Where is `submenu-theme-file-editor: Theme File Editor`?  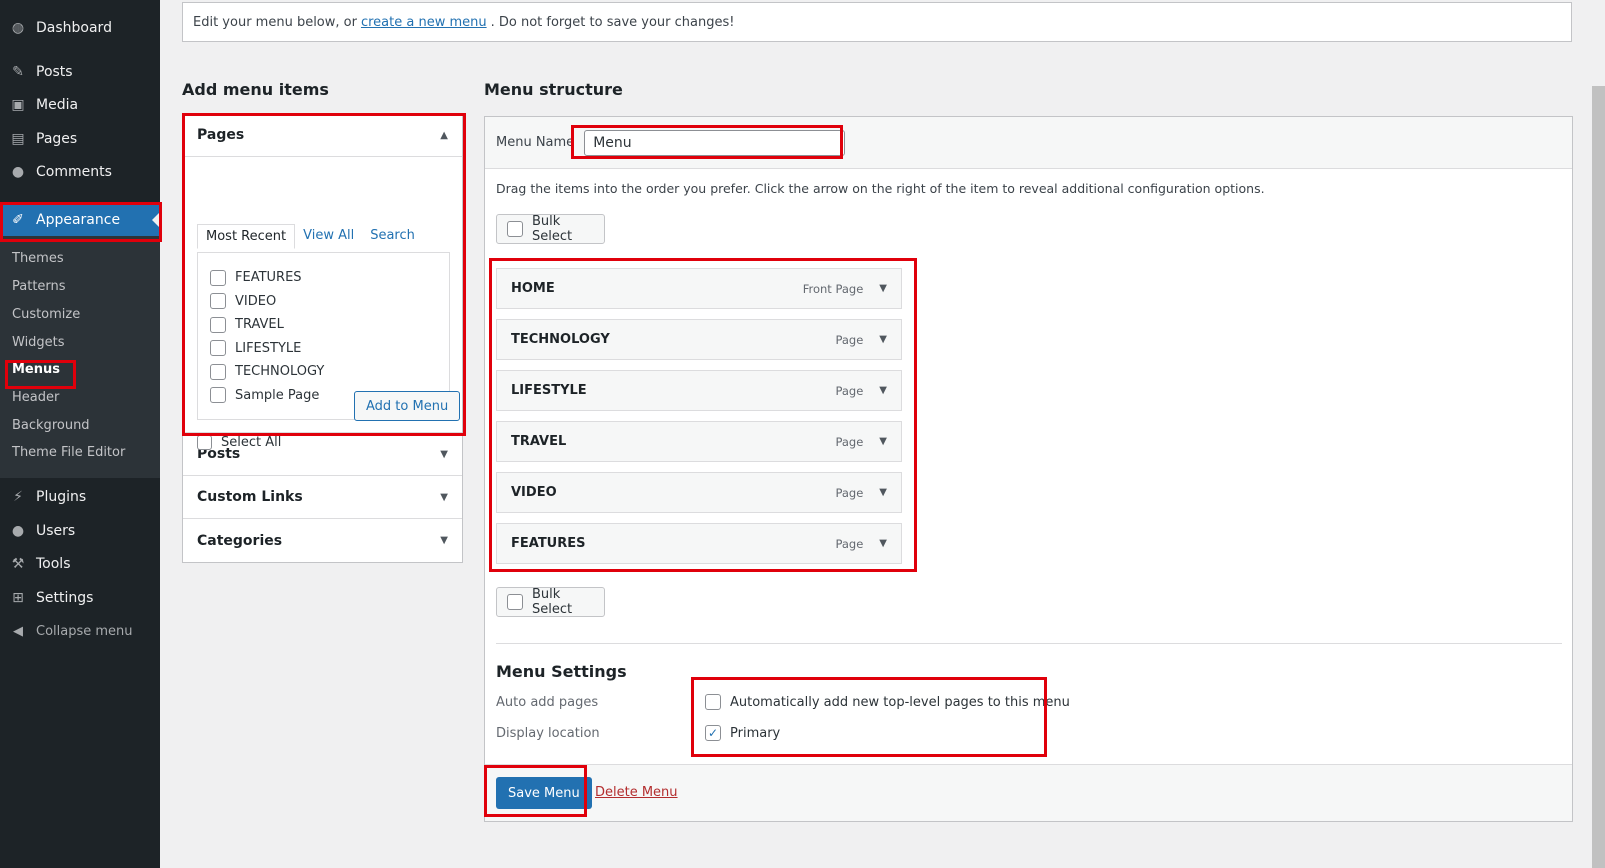
submenu-theme-file-editor: Theme File Editor is located at coordinates (68, 453).